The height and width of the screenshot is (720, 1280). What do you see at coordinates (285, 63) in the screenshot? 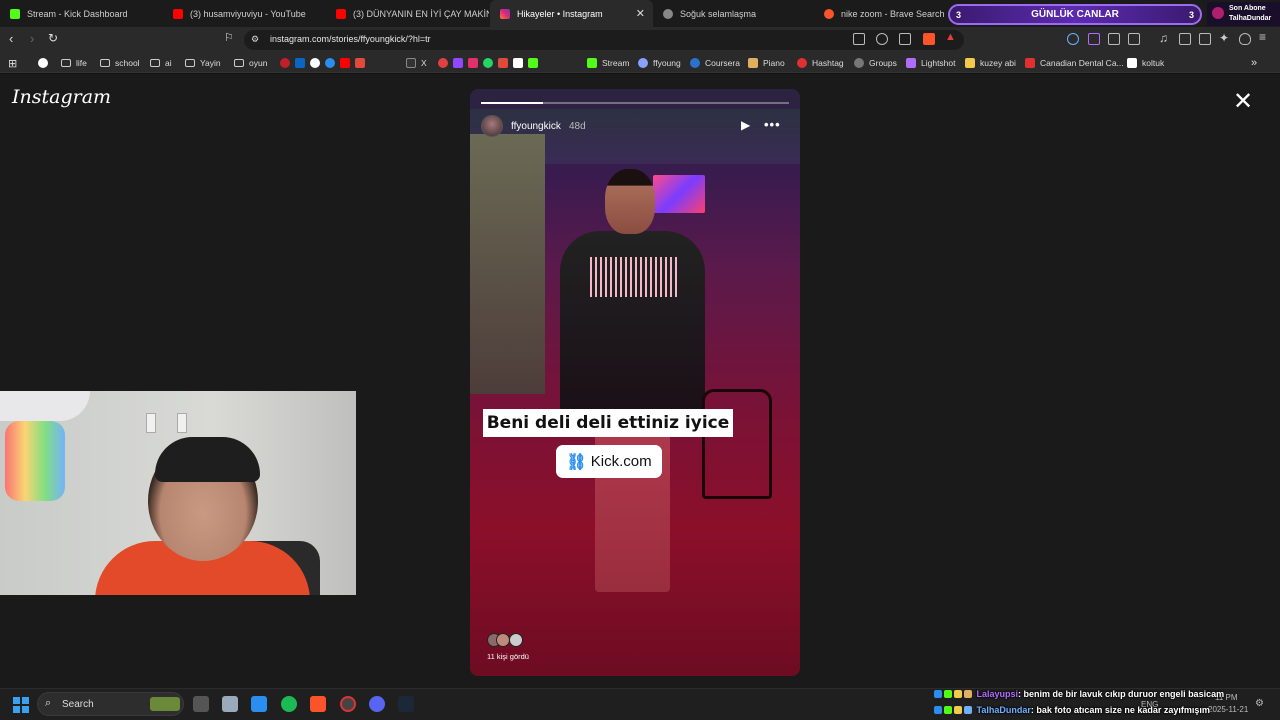
I see `dot-icon` at bounding box center [285, 63].